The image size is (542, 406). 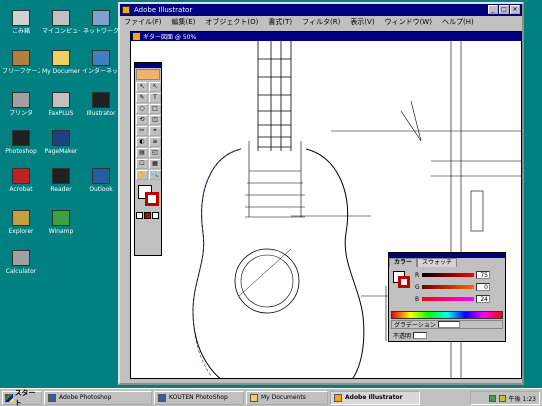 What do you see at coordinates (61, 100) in the screenshot?
I see `fax-icon` at bounding box center [61, 100].